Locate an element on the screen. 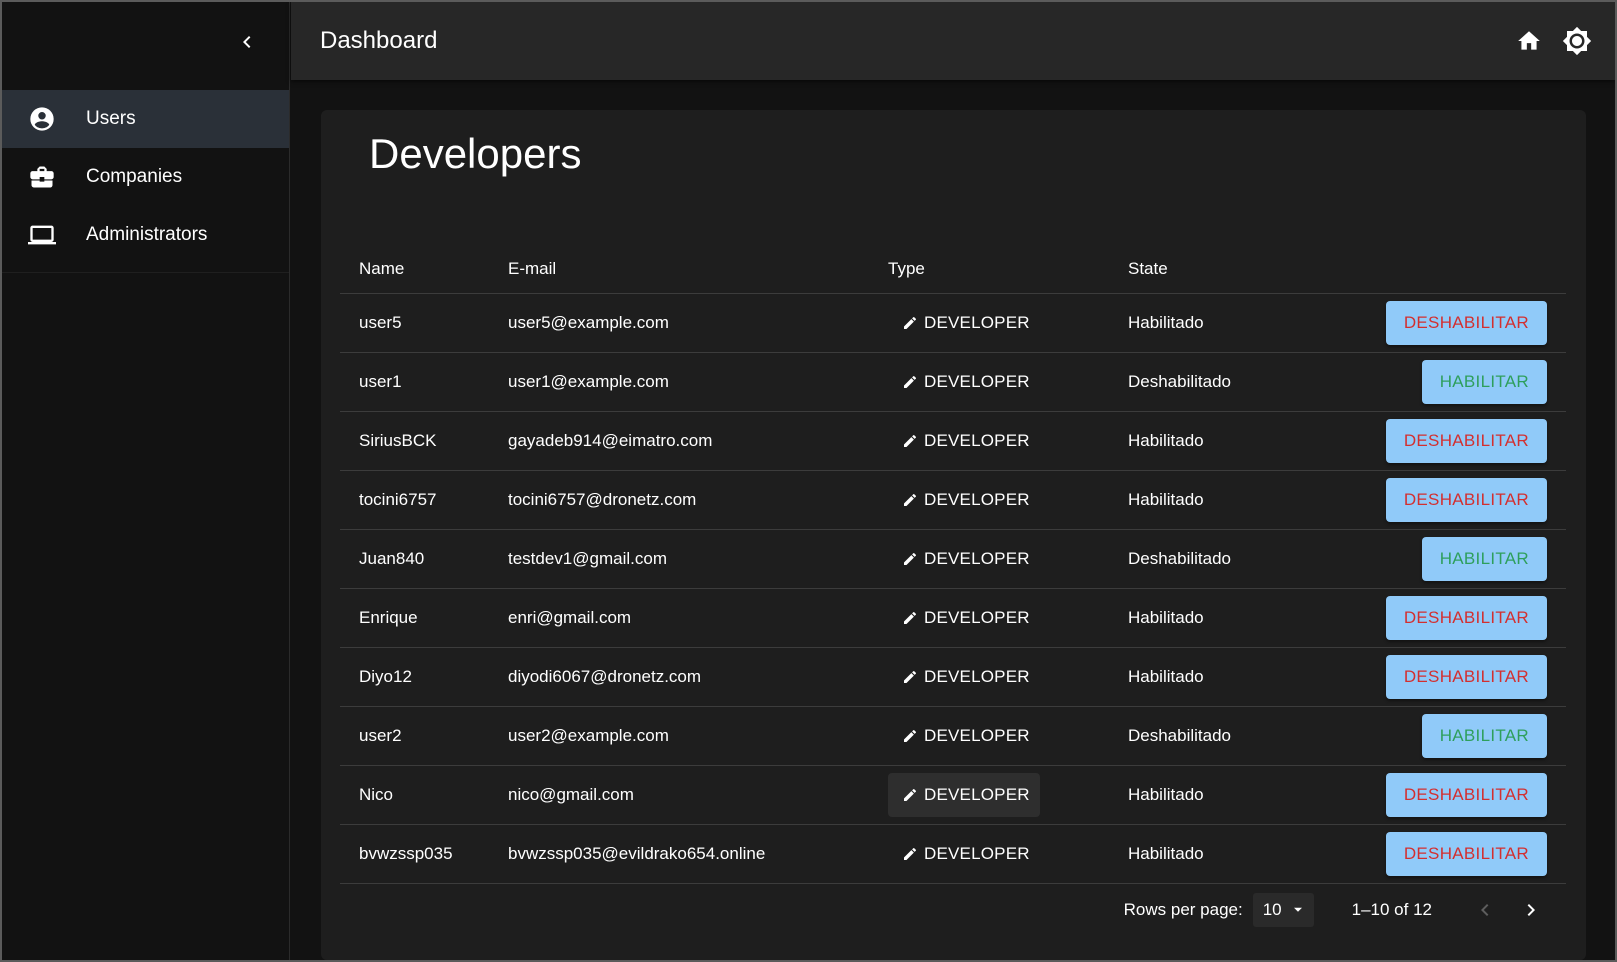  home-button is located at coordinates (1529, 41).